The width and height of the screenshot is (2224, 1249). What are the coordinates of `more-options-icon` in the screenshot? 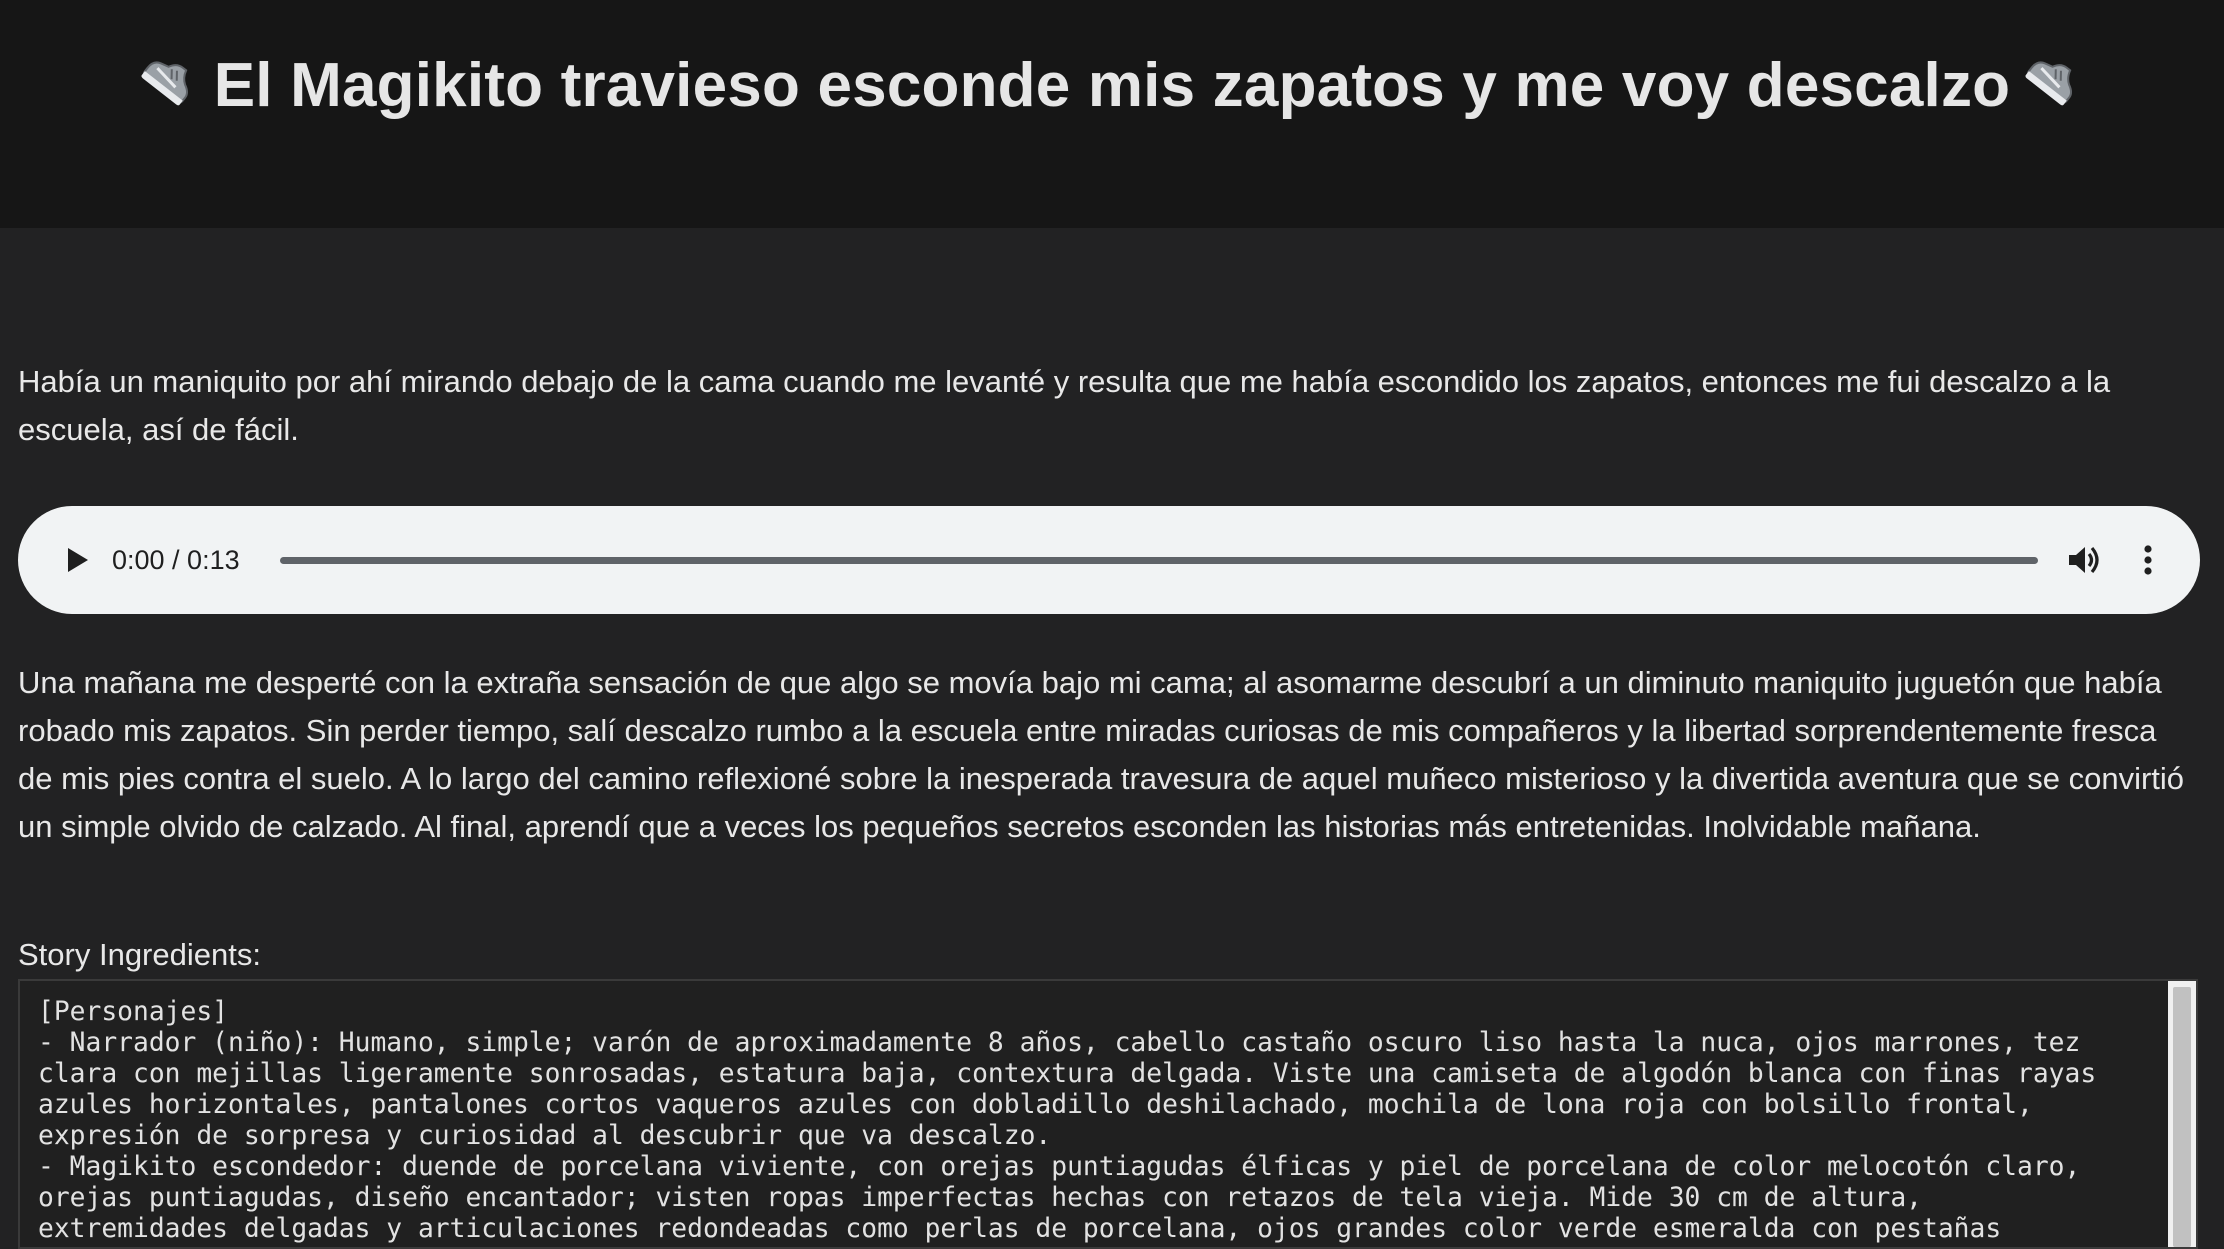 It's located at (2148, 560).